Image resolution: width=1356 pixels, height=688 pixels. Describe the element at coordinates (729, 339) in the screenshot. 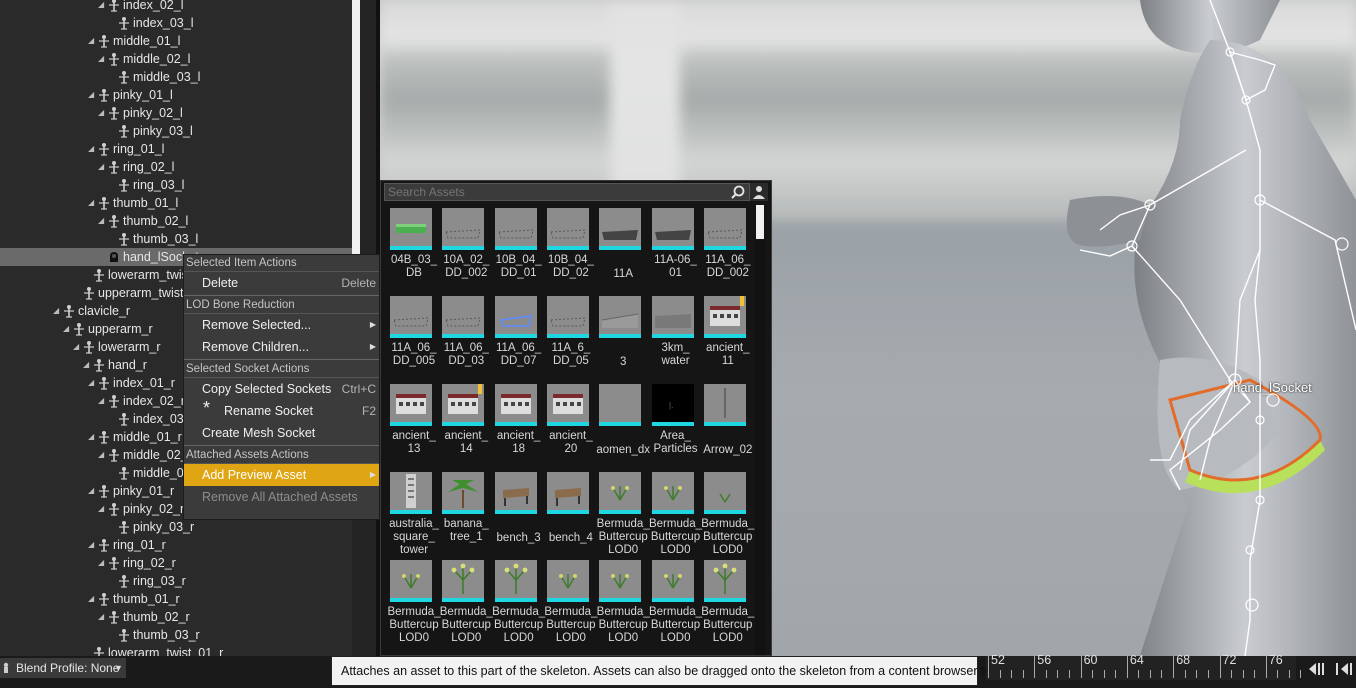

I see `asset-tile: ancient_ 11` at that location.